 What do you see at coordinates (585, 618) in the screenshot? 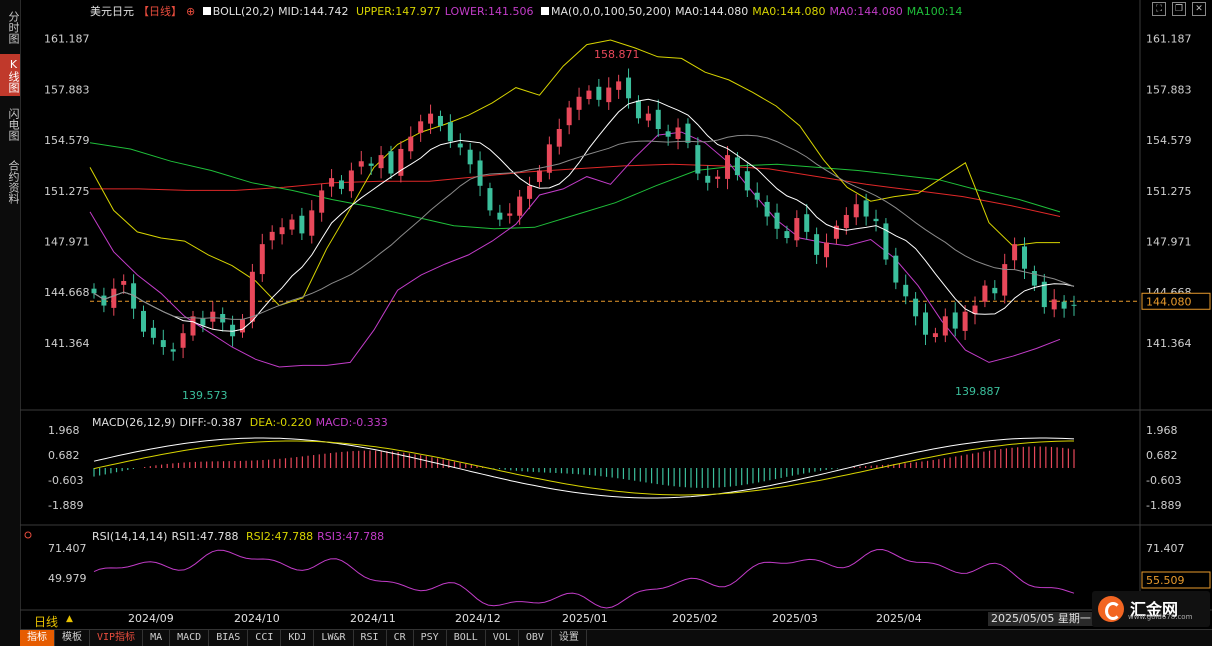
I see `x-axis-label-4: 2025/01` at bounding box center [585, 618].